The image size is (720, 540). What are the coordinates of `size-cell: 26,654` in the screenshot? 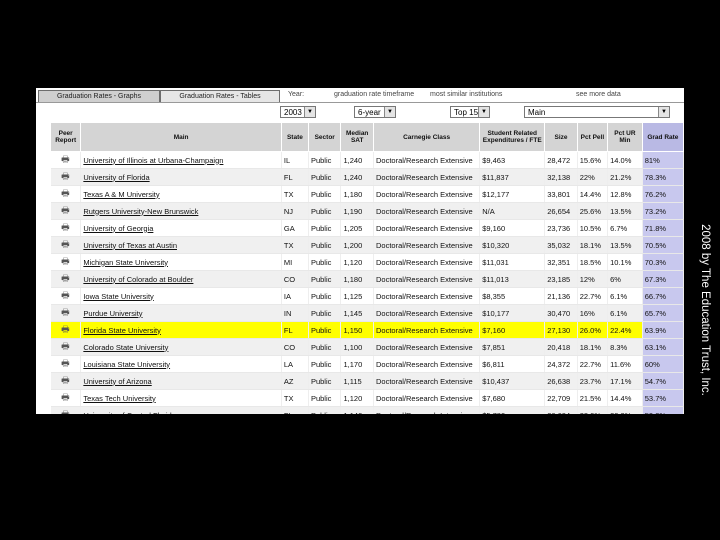 It's located at (561, 211).